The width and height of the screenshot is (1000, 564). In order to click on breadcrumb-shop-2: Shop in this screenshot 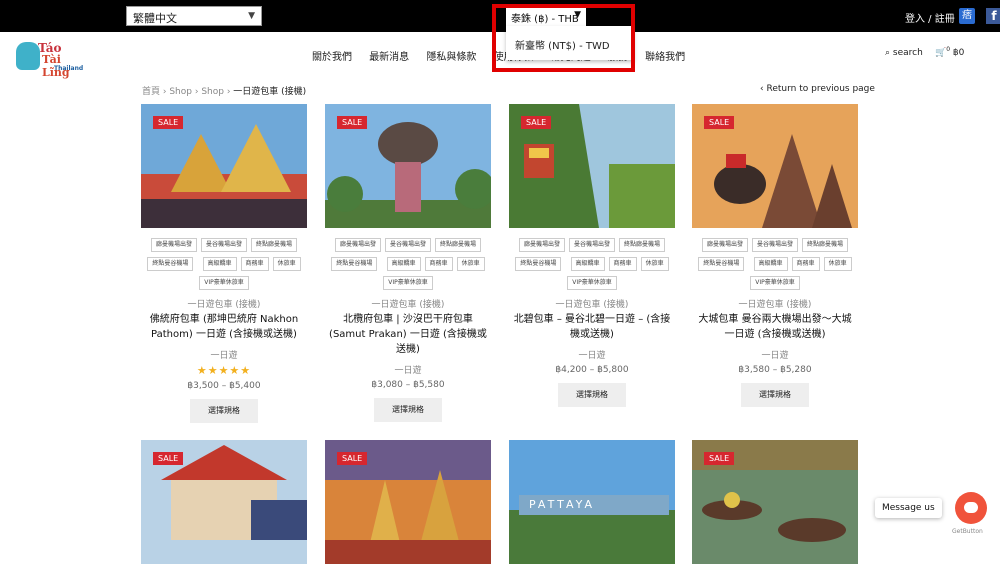, I will do `click(212, 92)`.